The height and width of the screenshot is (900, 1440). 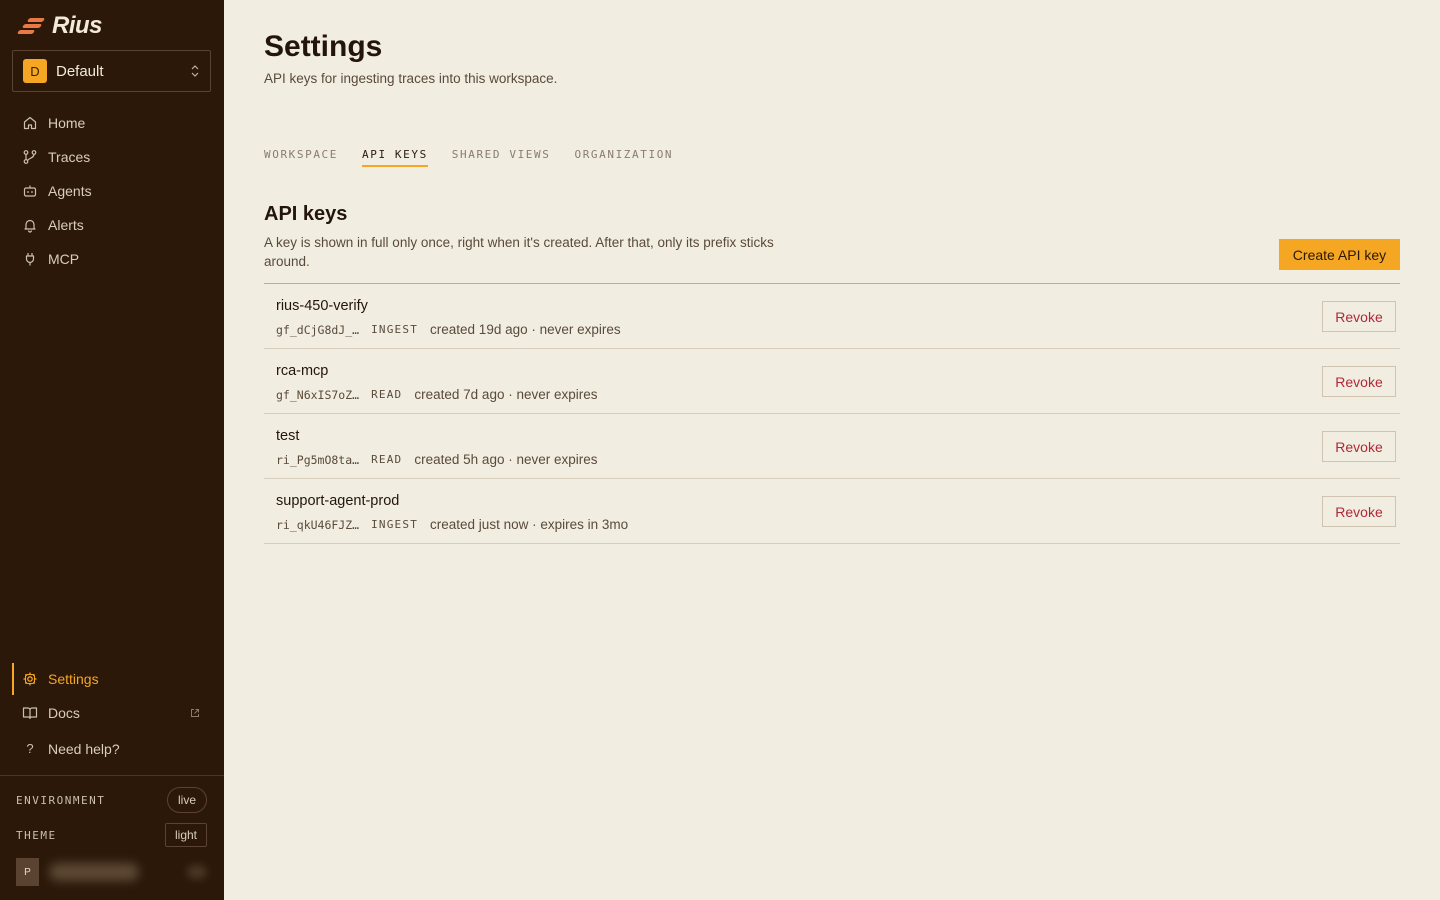 I want to click on key-info: created 5h ago · never expires, so click(x=506, y=459).